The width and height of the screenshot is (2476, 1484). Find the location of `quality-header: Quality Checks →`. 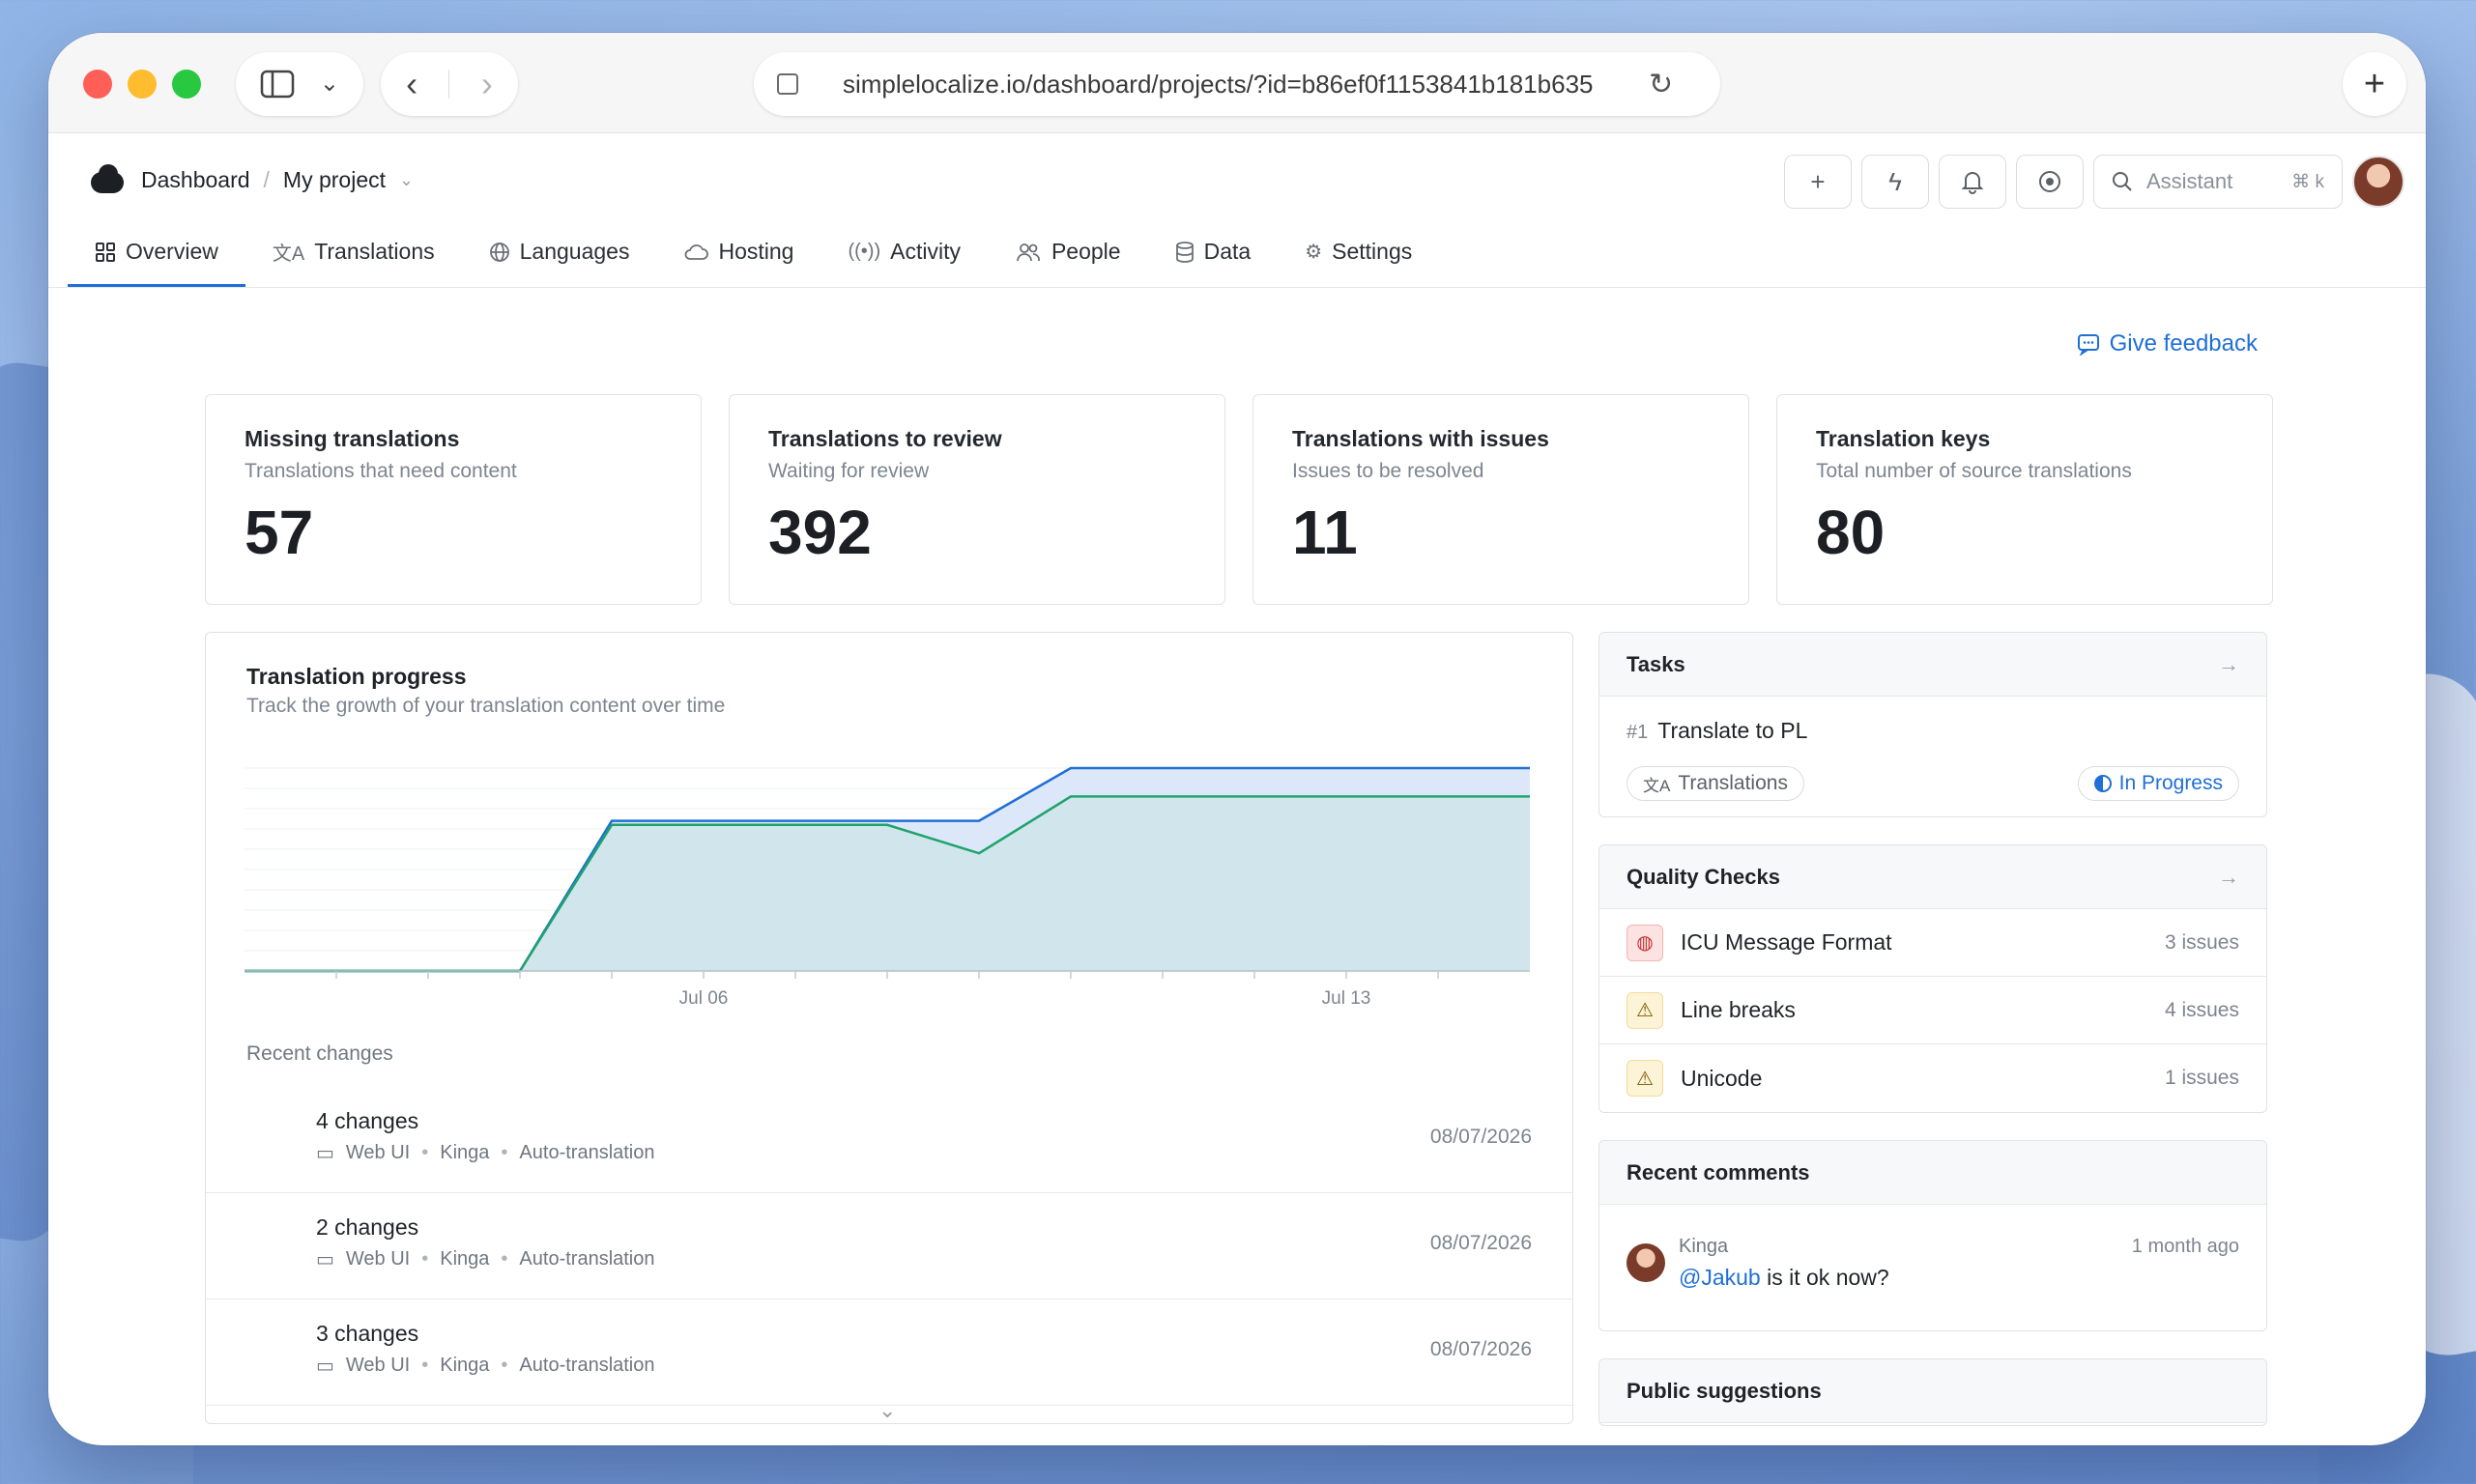

quality-header: Quality Checks → is located at coordinates (1932, 877).